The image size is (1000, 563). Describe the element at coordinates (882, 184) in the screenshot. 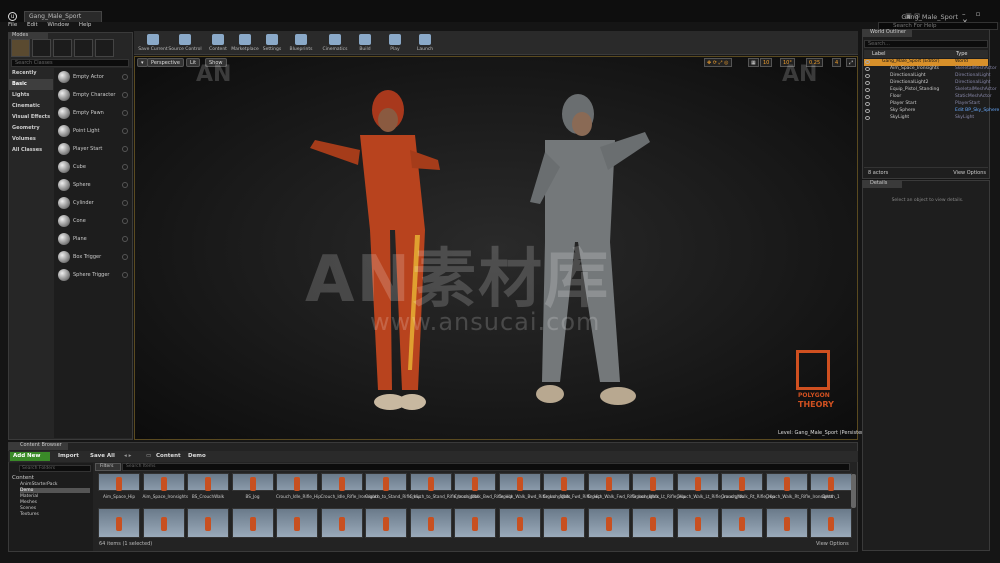

I see `details-tab: Details` at that location.